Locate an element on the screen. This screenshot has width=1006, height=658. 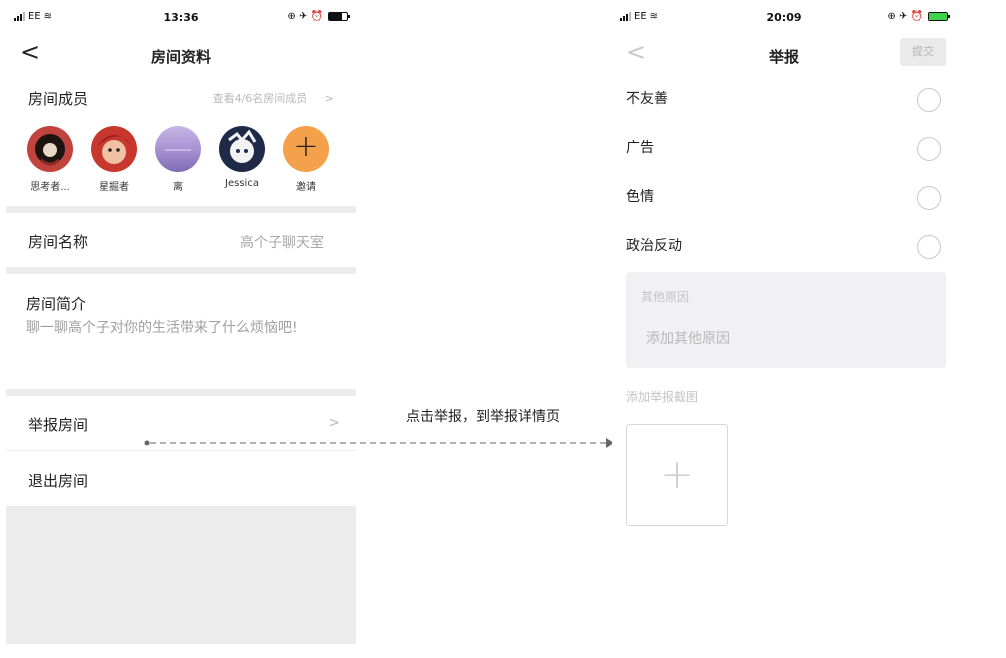
other-reason-field: 其他原因 添加其他原因 is located at coordinates (786, 320).